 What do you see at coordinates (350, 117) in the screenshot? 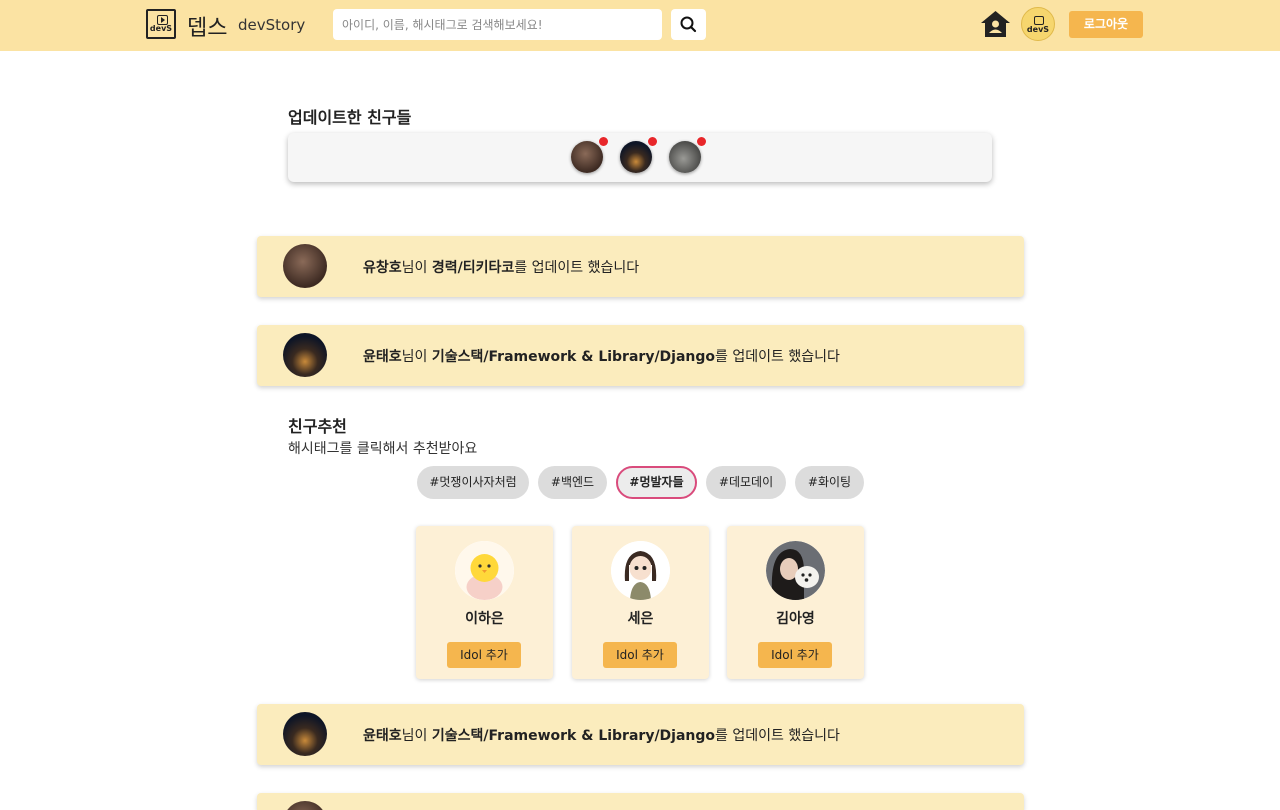
I see `updated-friends-title: 업데이트한 친구들` at bounding box center [350, 117].